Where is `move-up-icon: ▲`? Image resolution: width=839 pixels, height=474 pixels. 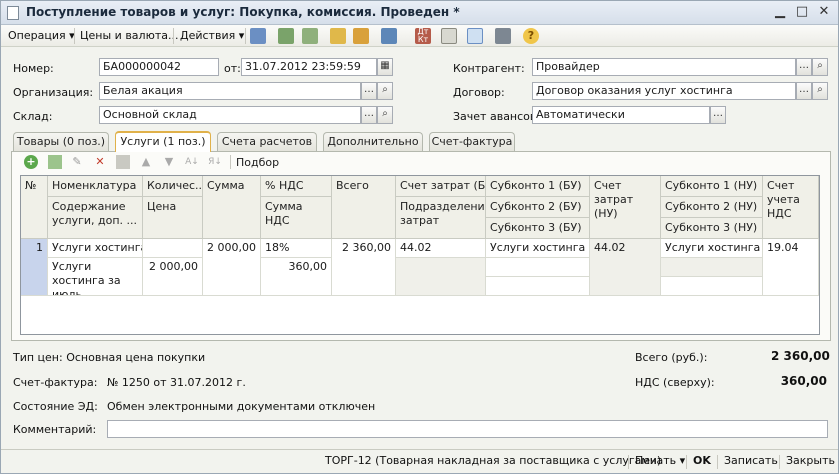
move-up-icon: ▲ is located at coordinates (146, 162).